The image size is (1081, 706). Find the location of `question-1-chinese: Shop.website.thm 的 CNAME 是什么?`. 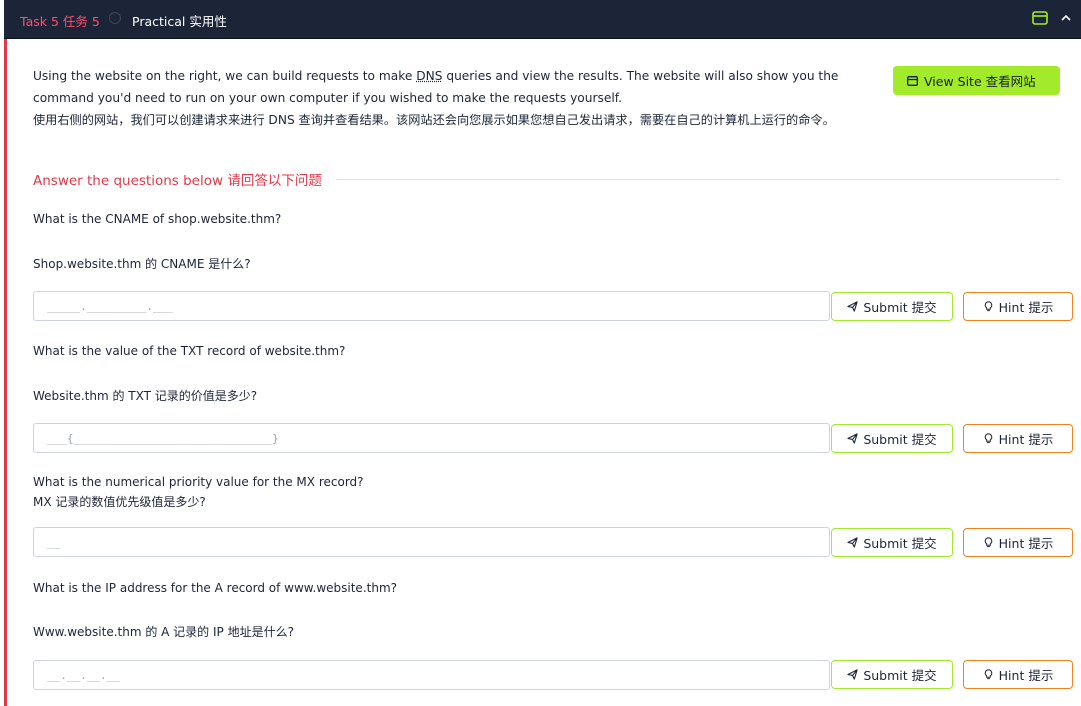

question-1-chinese: Shop.website.thm 的 CNAME 是什么? is located at coordinates (142, 264).